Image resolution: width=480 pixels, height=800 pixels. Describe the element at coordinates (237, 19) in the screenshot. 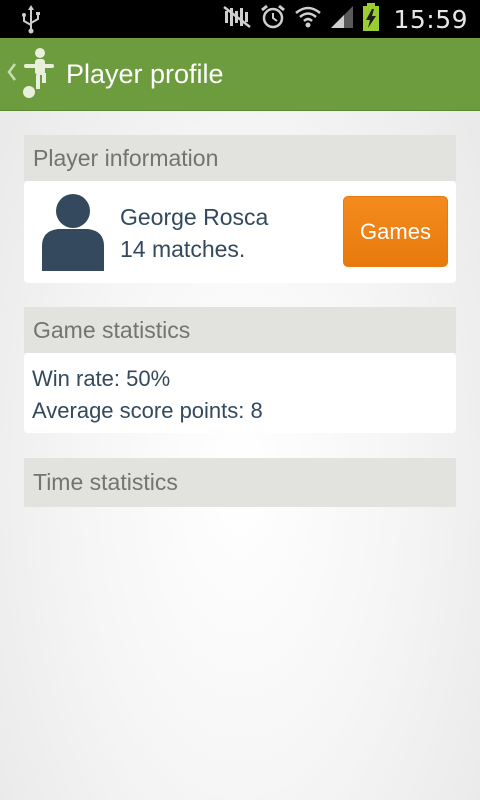

I see `mute-icon` at that location.